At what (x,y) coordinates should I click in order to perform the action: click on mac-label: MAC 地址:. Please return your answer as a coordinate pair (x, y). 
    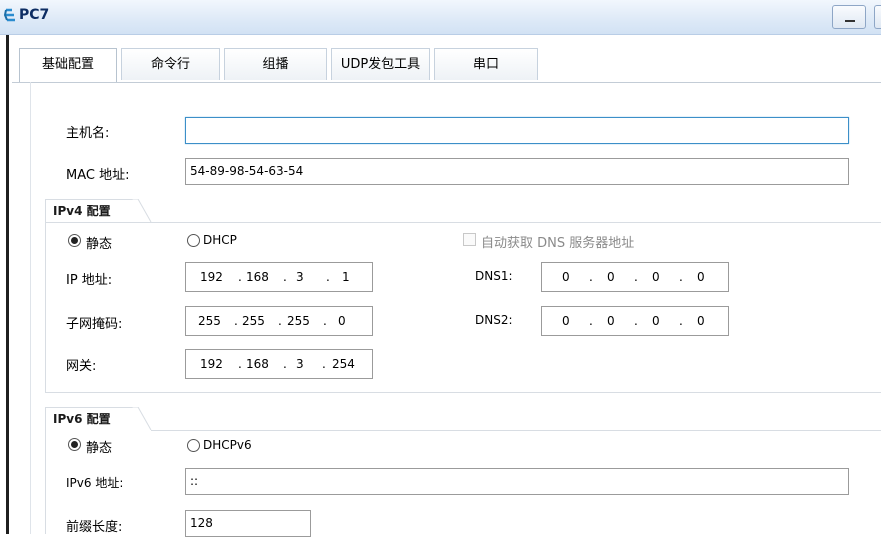
    Looking at the image, I should click on (98, 175).